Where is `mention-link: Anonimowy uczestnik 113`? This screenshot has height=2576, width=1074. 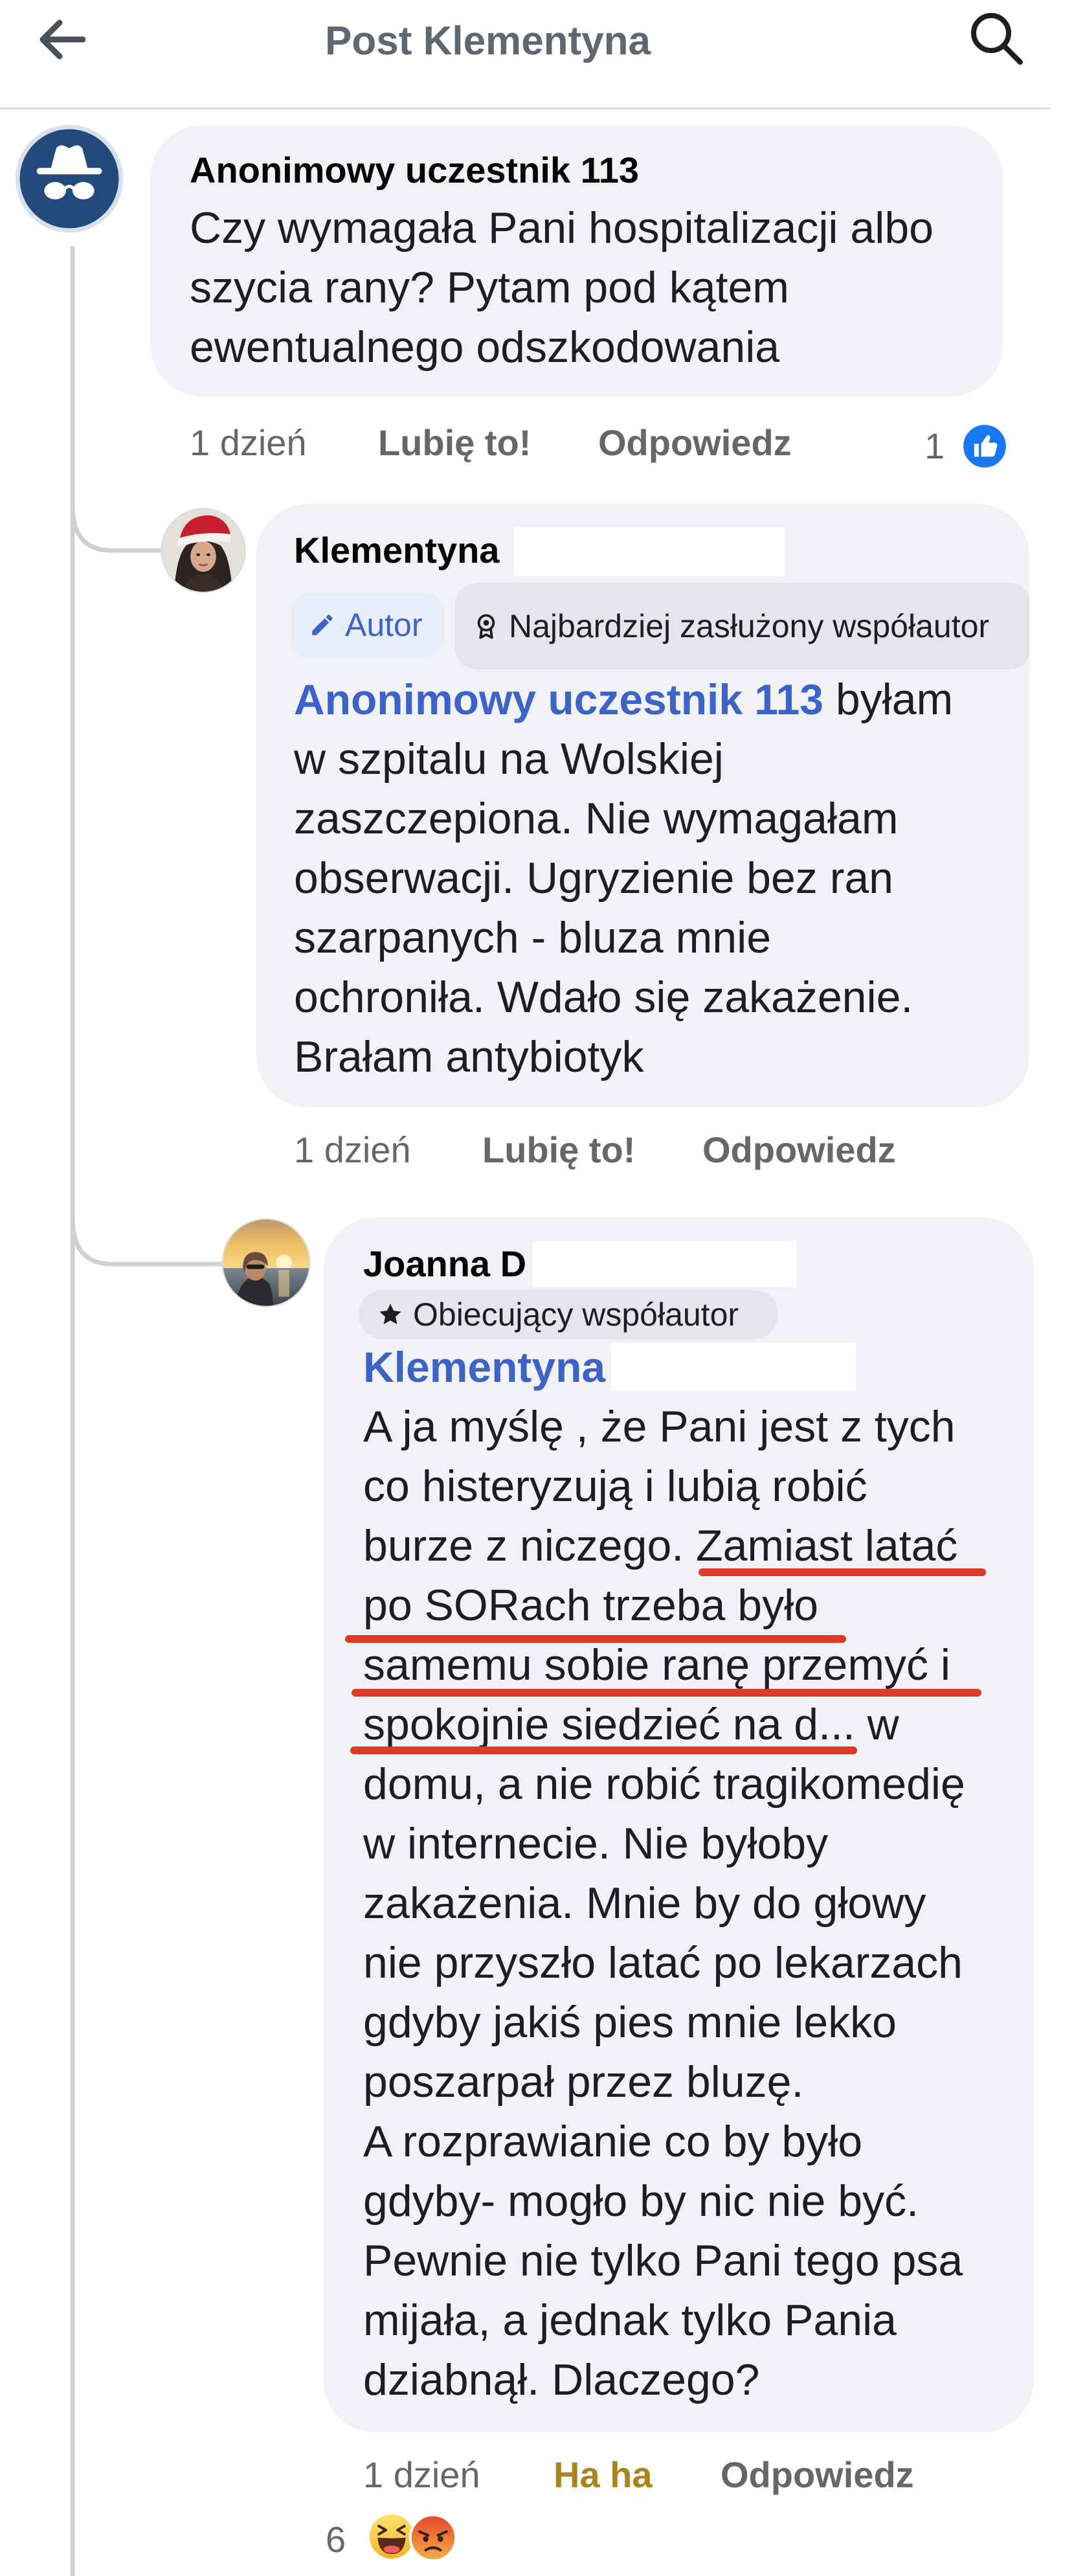
mention-link: Anonimowy uczestnik 113 is located at coordinates (558, 699).